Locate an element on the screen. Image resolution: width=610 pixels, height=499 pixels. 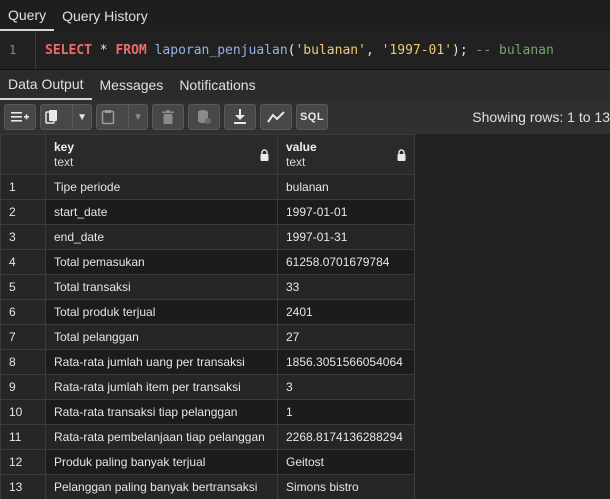
value-cell: 1997-01-01 is located at coordinates (346, 212).